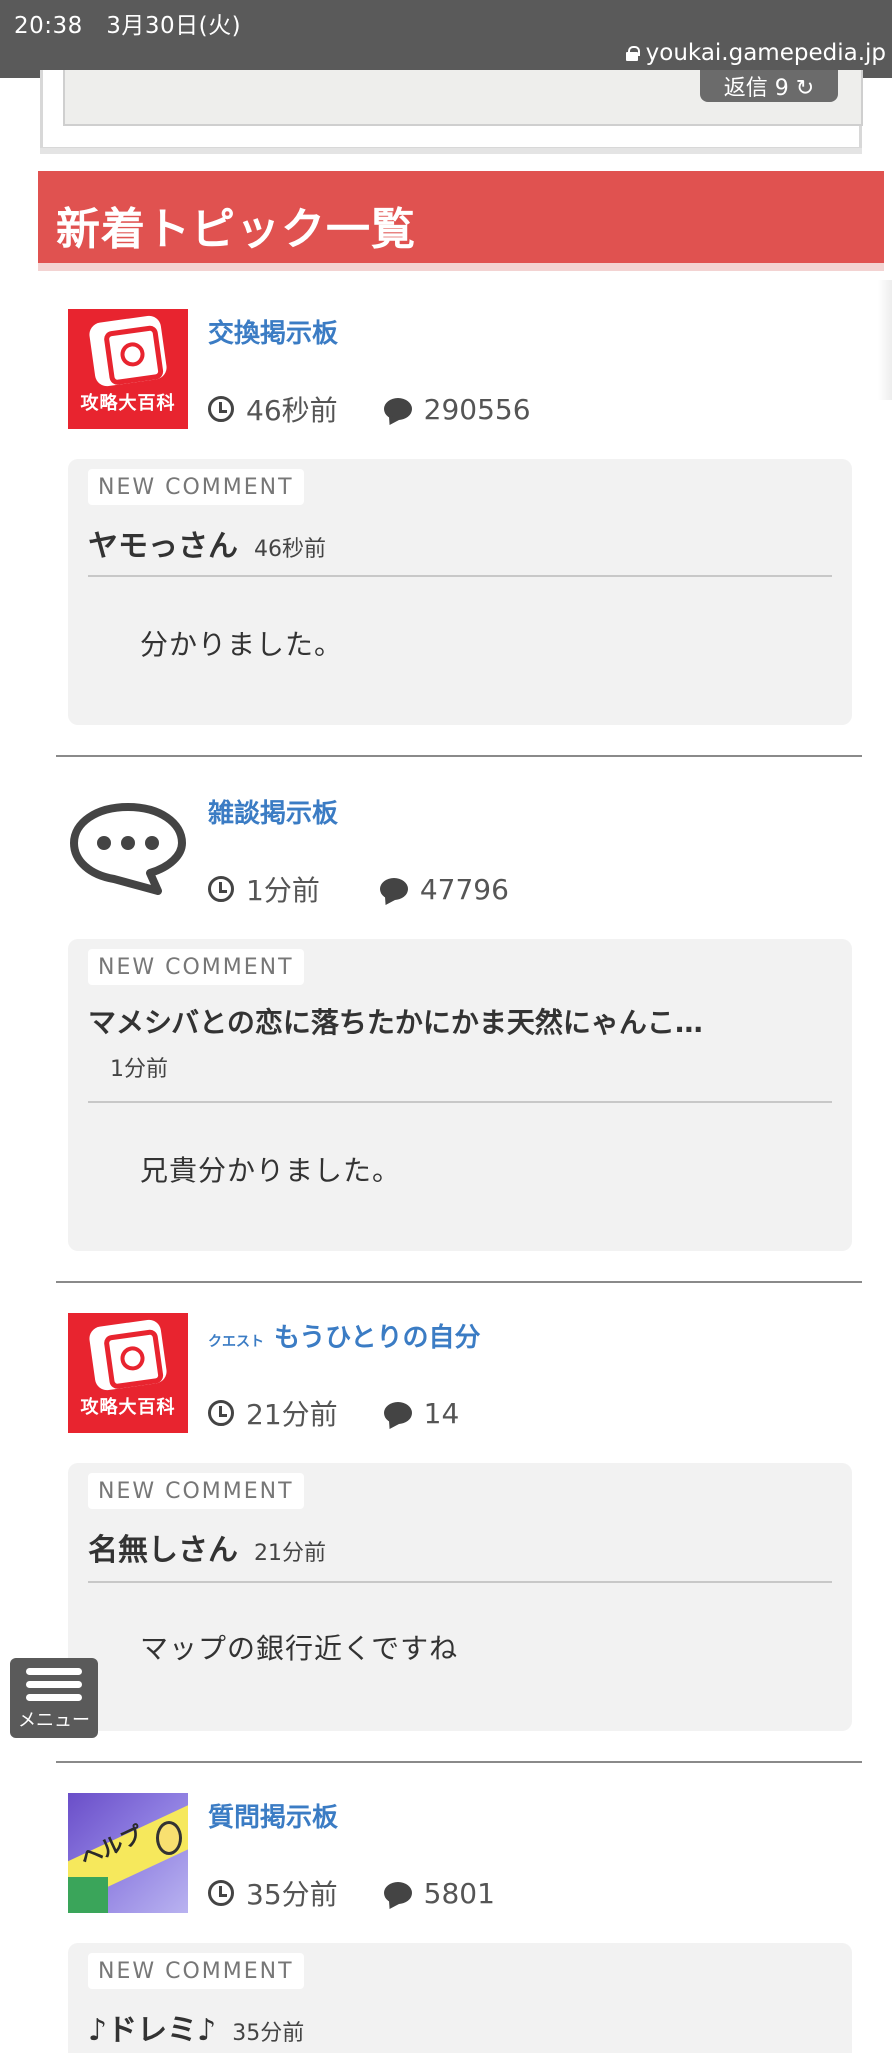 This screenshot has width=892, height=2053. What do you see at coordinates (377, 1338) in the screenshot?
I see `topic-title-text: もうひとりの自分` at bounding box center [377, 1338].